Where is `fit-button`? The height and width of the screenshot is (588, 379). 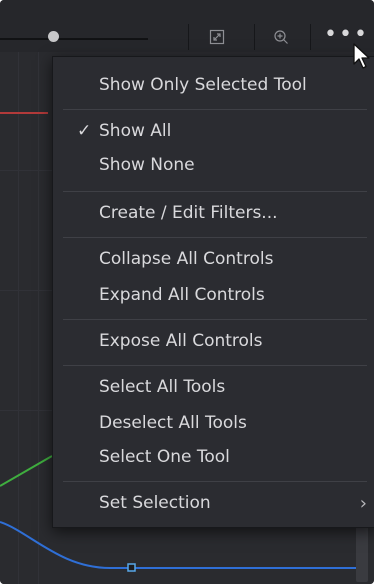 fit-button is located at coordinates (217, 37).